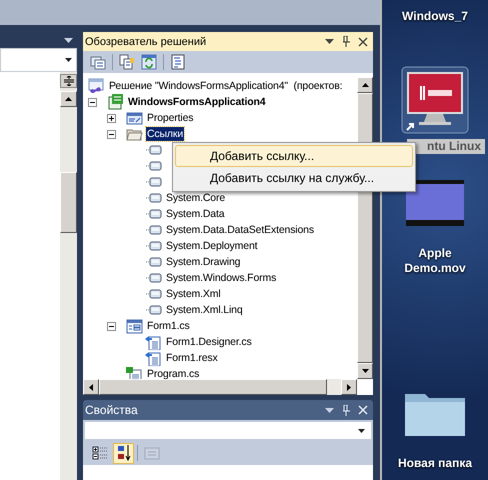 Image resolution: width=488 pixels, height=480 pixels. I want to click on panel-title: Свойства, so click(112, 410).